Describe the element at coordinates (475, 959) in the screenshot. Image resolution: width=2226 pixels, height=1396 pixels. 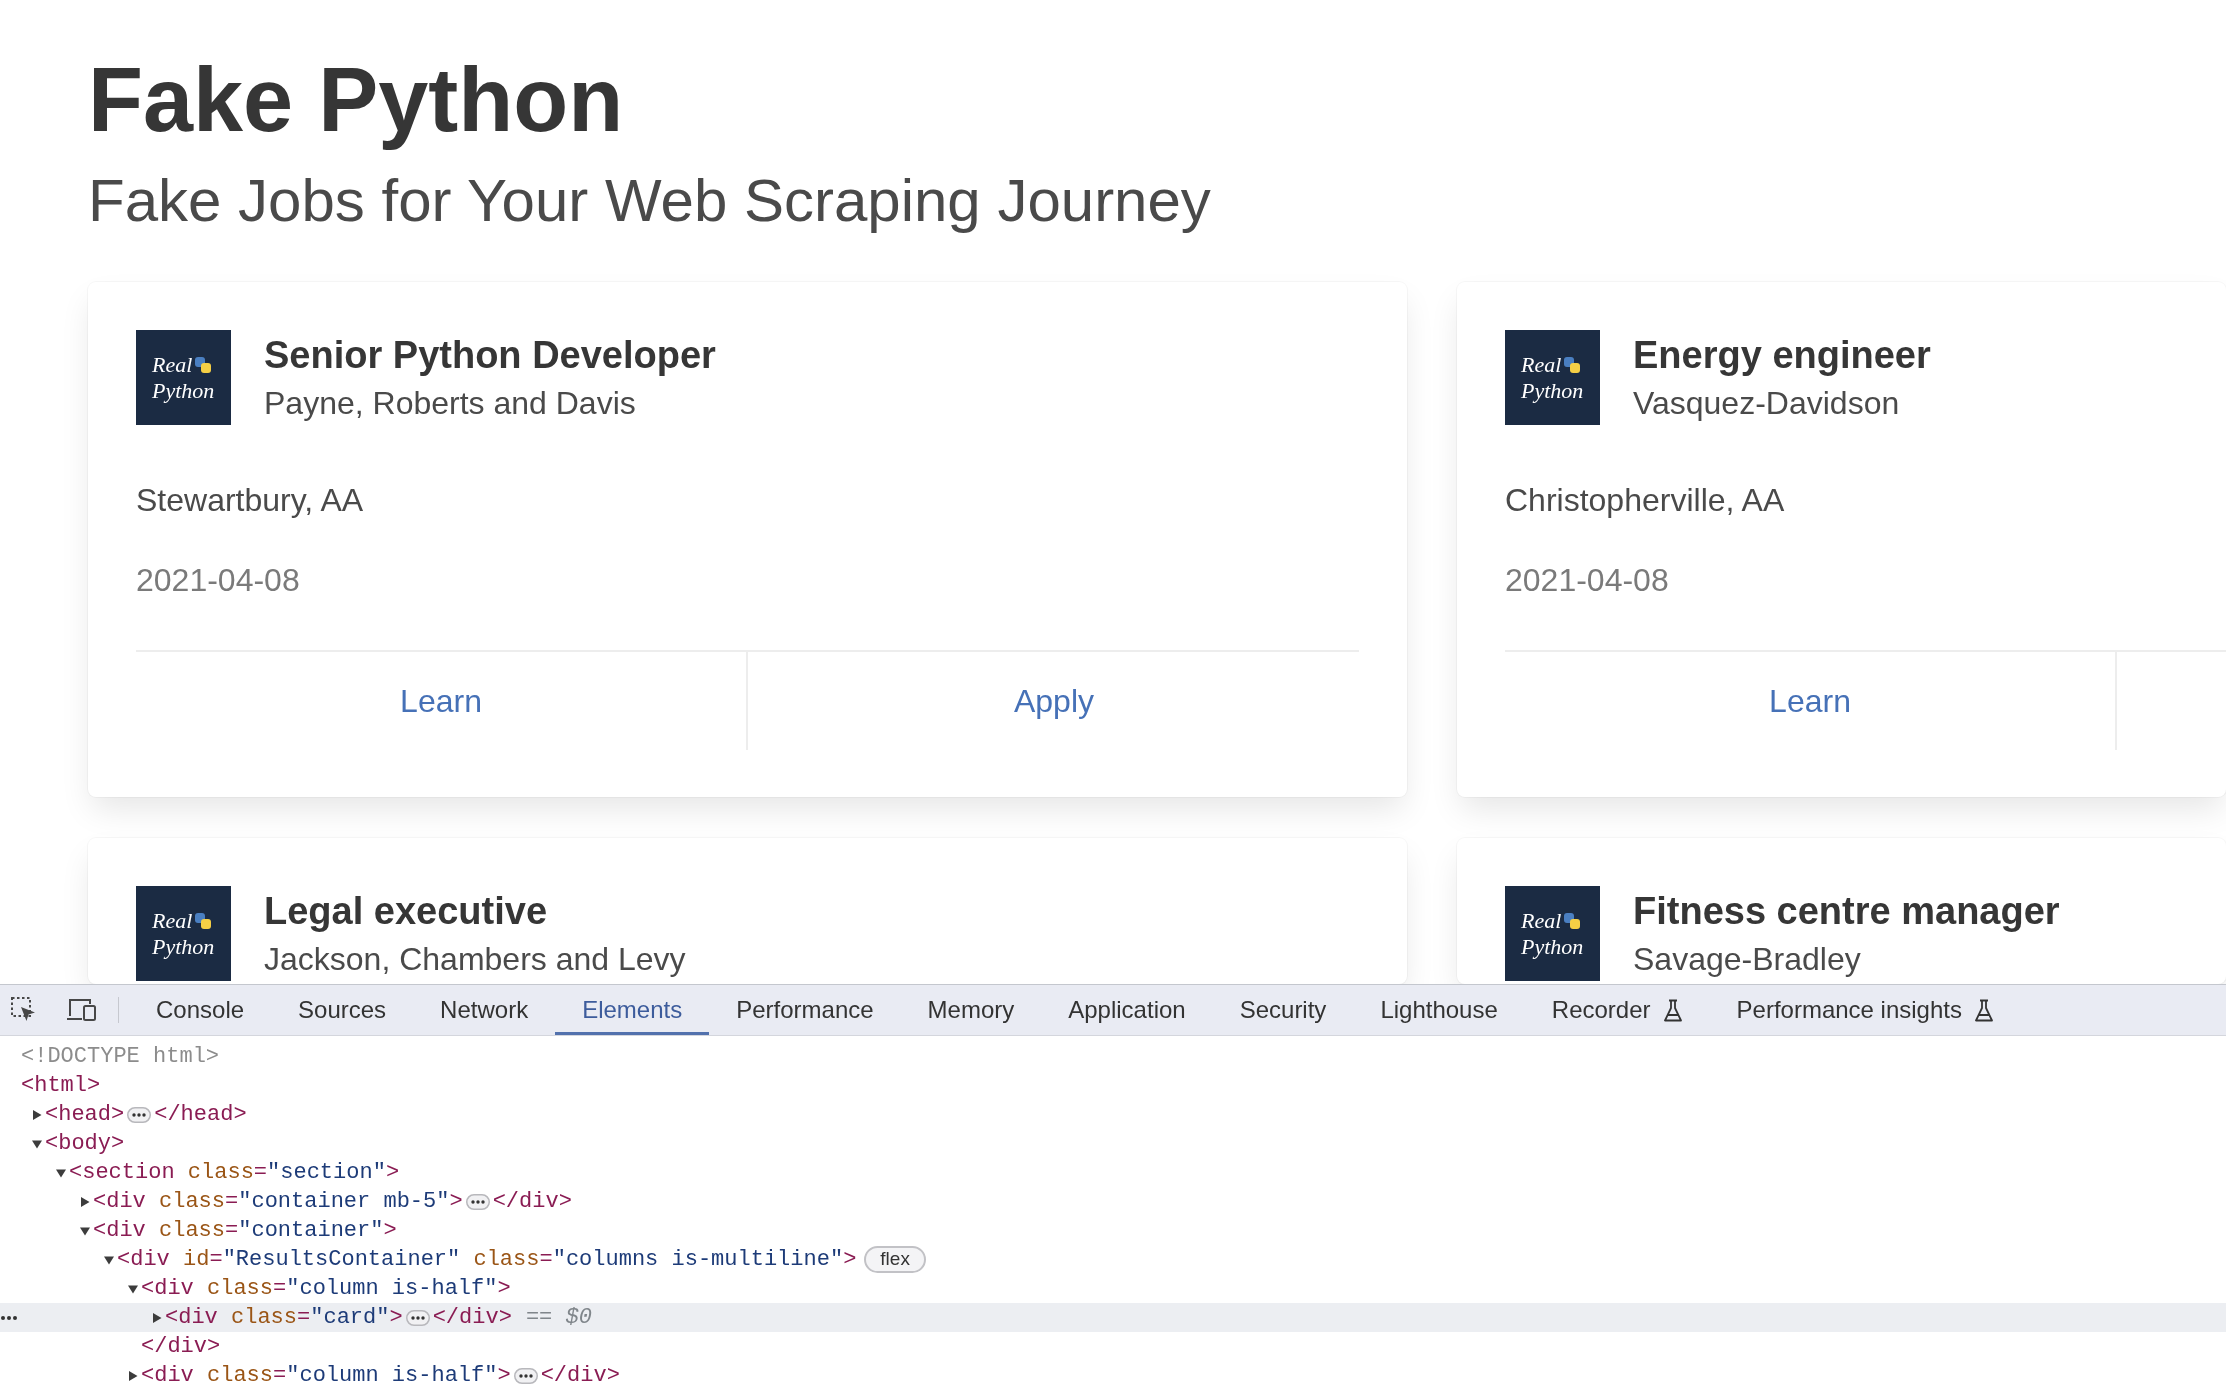
I see `company-name: Jackson, Chambers and Levy` at that location.